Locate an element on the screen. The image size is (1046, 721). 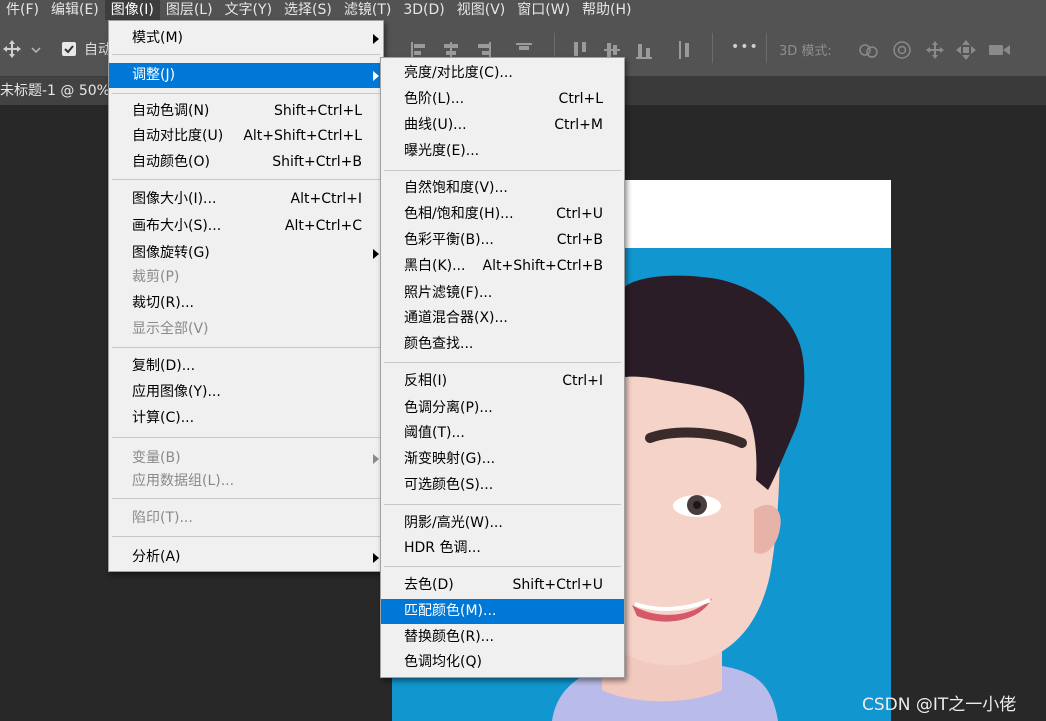
image-menu-item-variables: 变量(B) is located at coordinates (246, 458).